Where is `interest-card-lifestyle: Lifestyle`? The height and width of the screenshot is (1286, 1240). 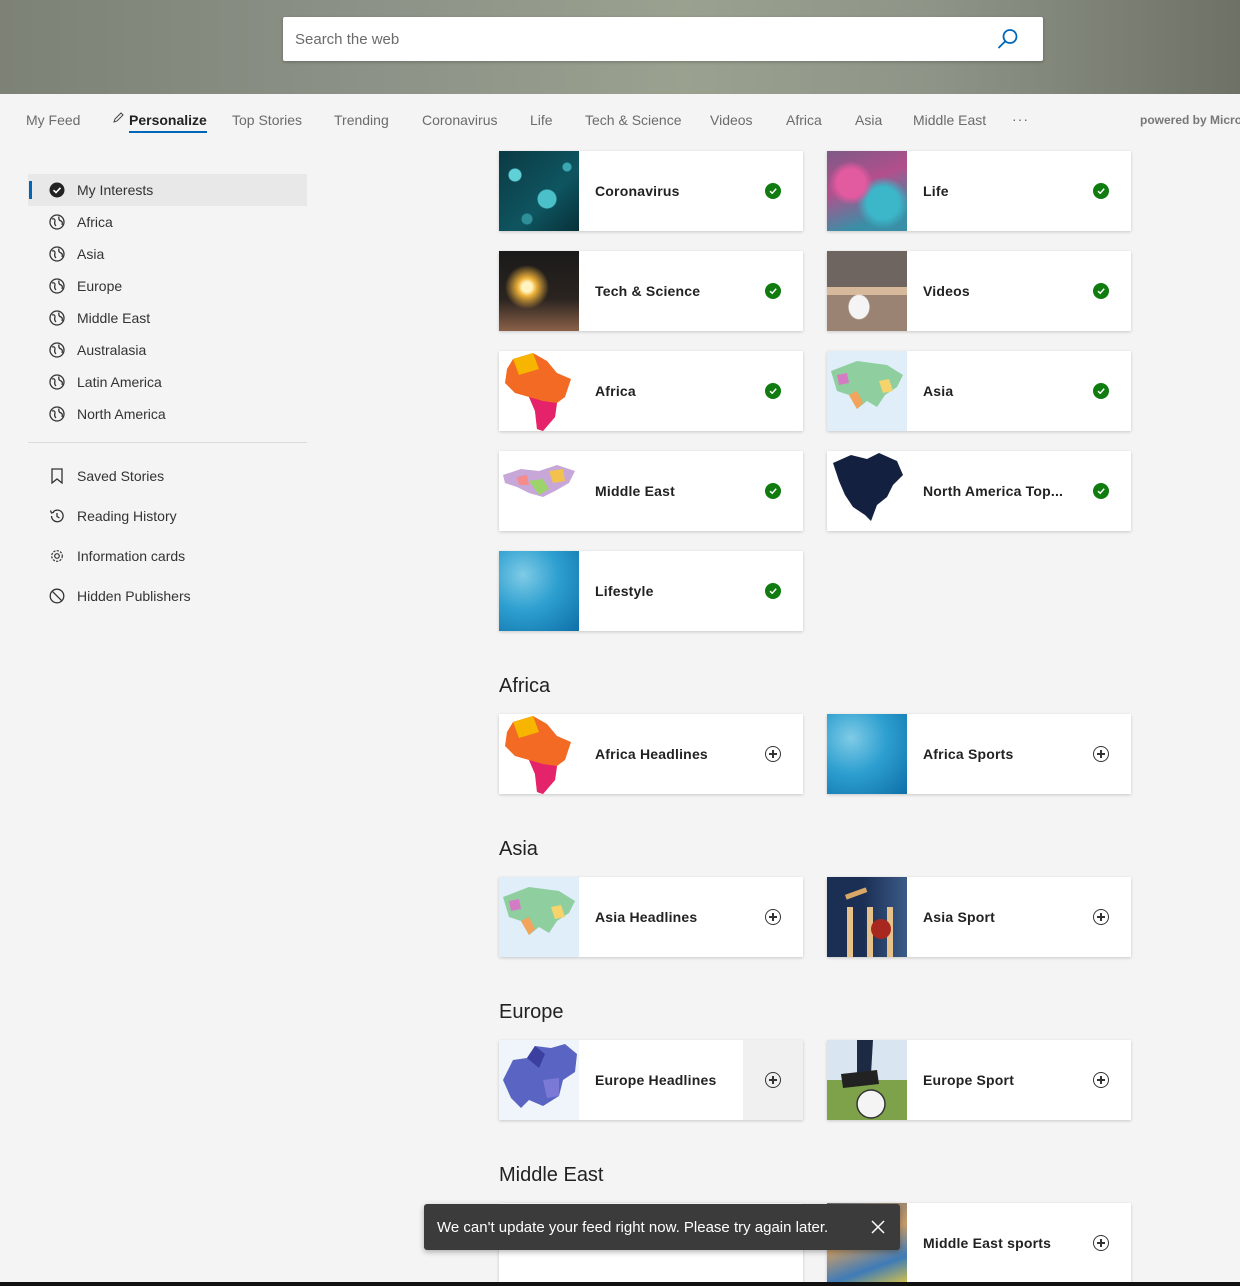 interest-card-lifestyle: Lifestyle is located at coordinates (651, 591).